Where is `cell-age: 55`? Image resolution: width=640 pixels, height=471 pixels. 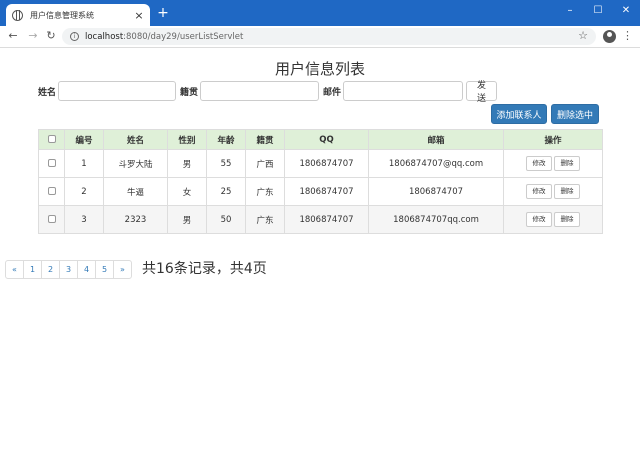 cell-age: 55 is located at coordinates (226, 163).